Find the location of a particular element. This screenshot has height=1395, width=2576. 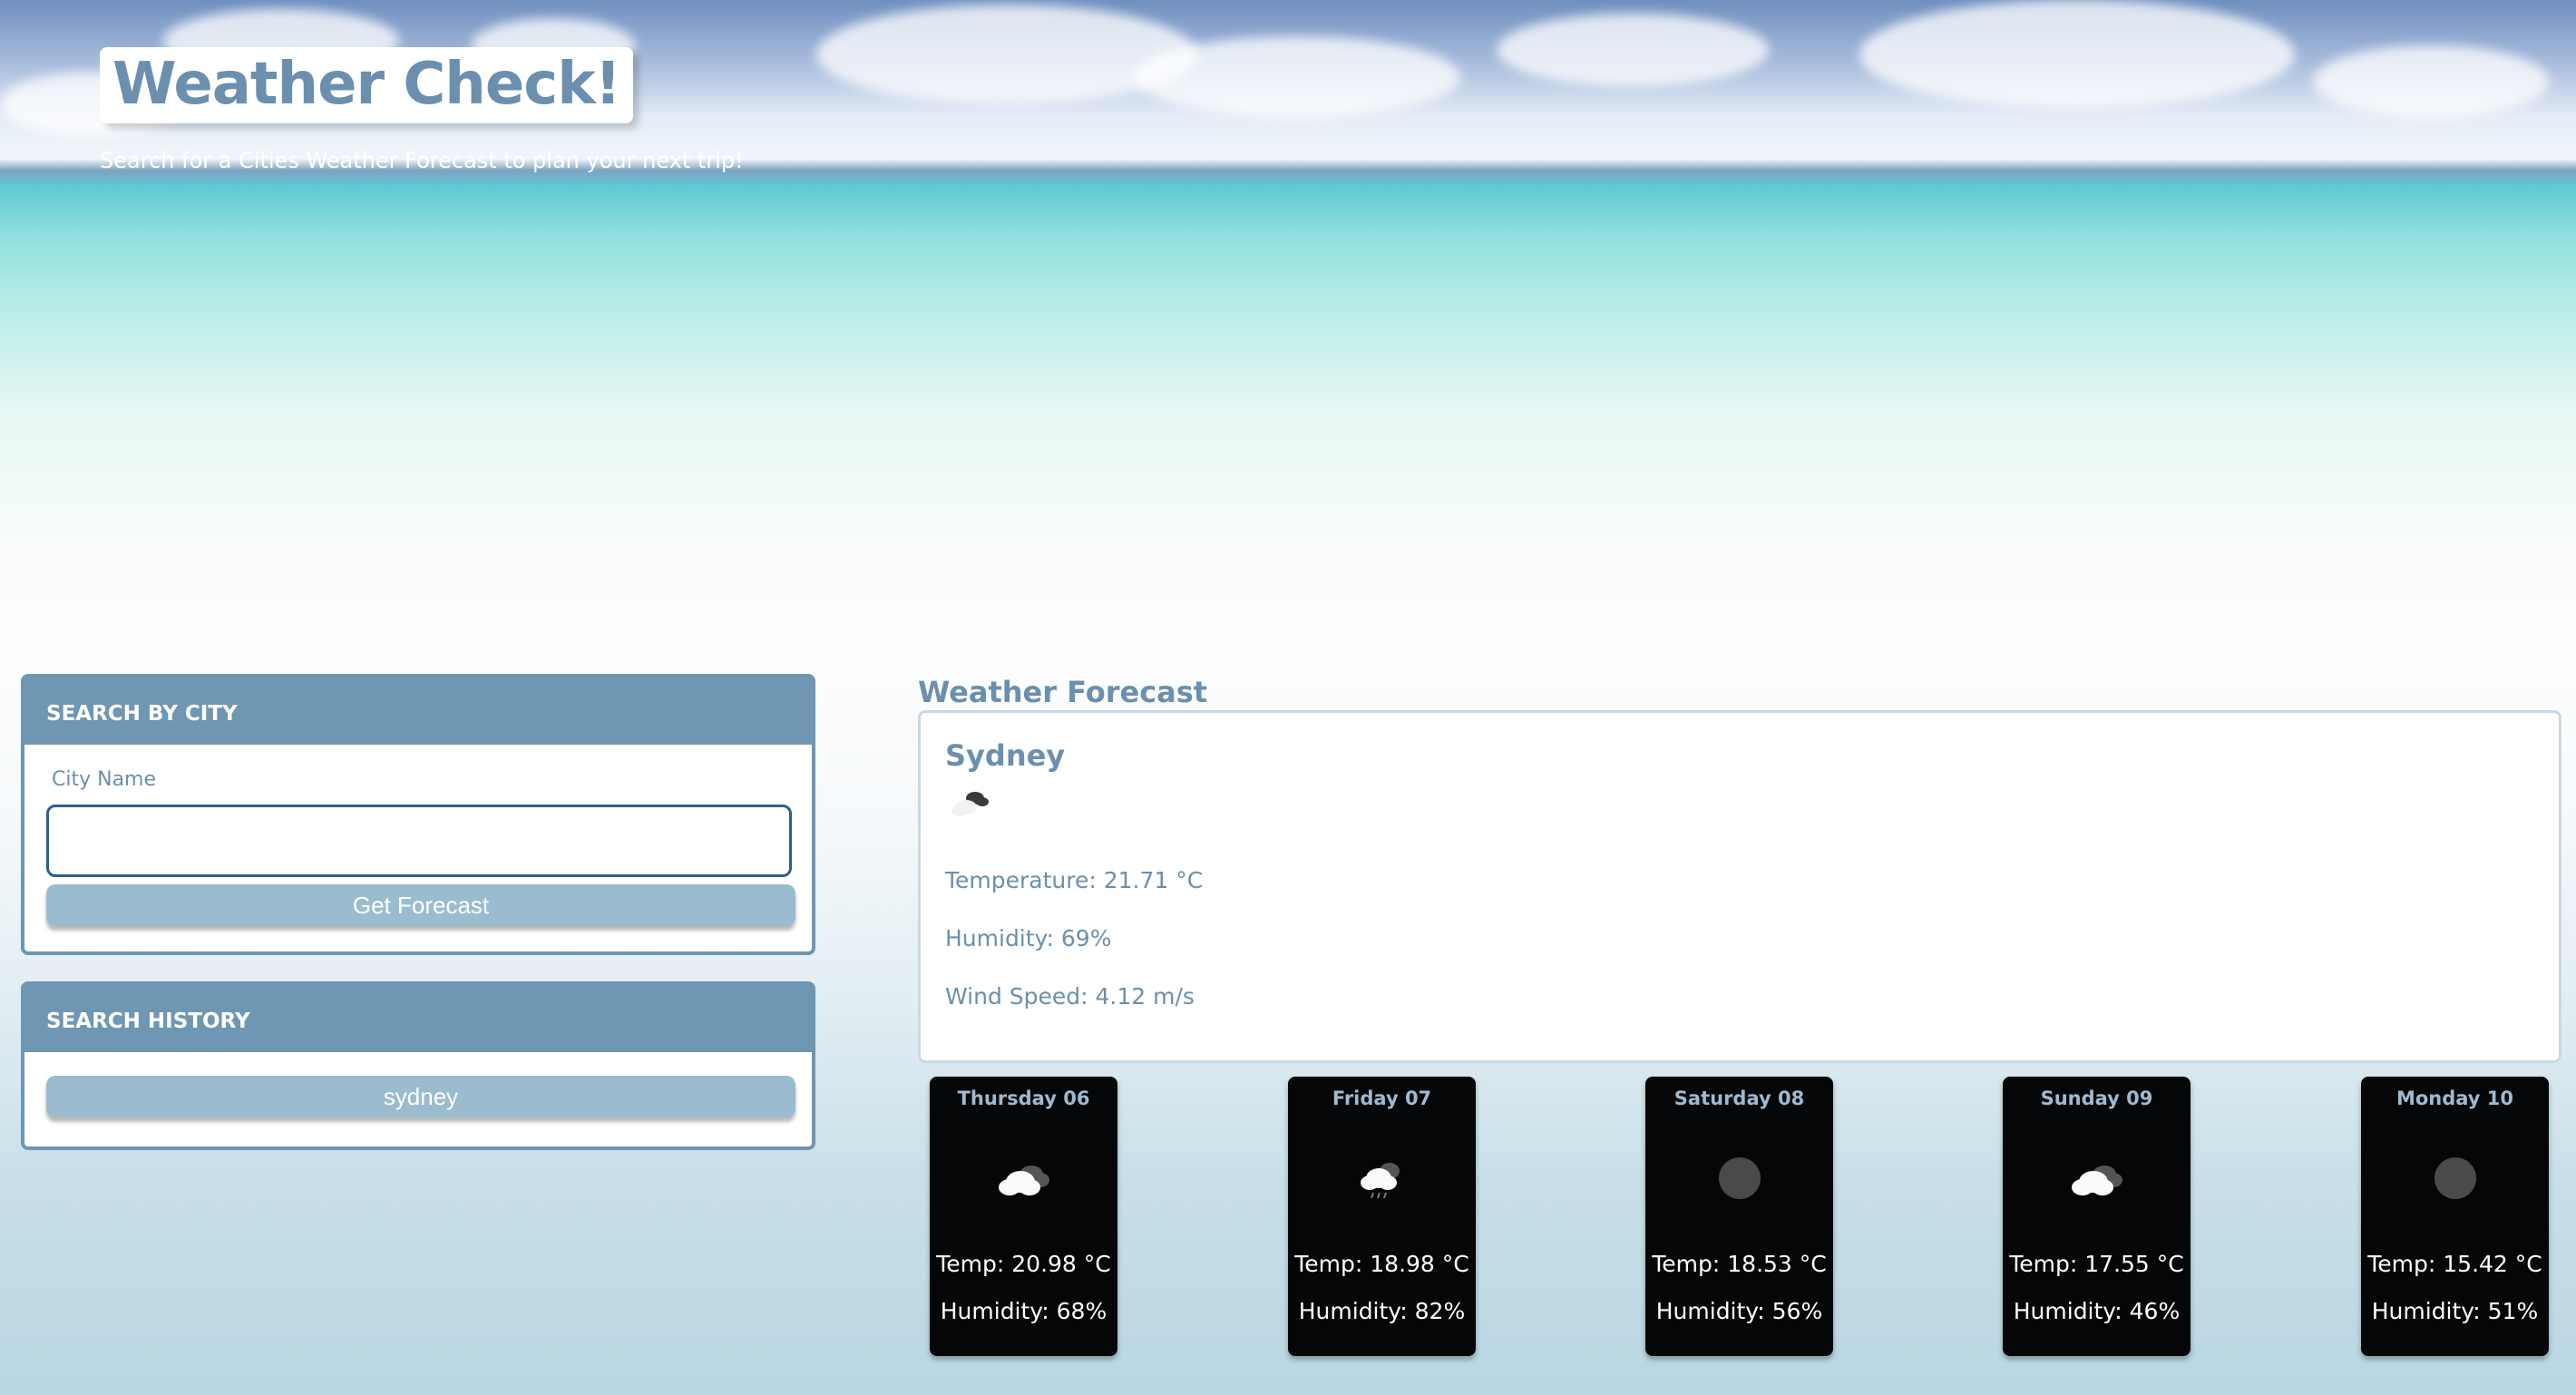

current-humidity: Humidity: 69% is located at coordinates (1028, 938).